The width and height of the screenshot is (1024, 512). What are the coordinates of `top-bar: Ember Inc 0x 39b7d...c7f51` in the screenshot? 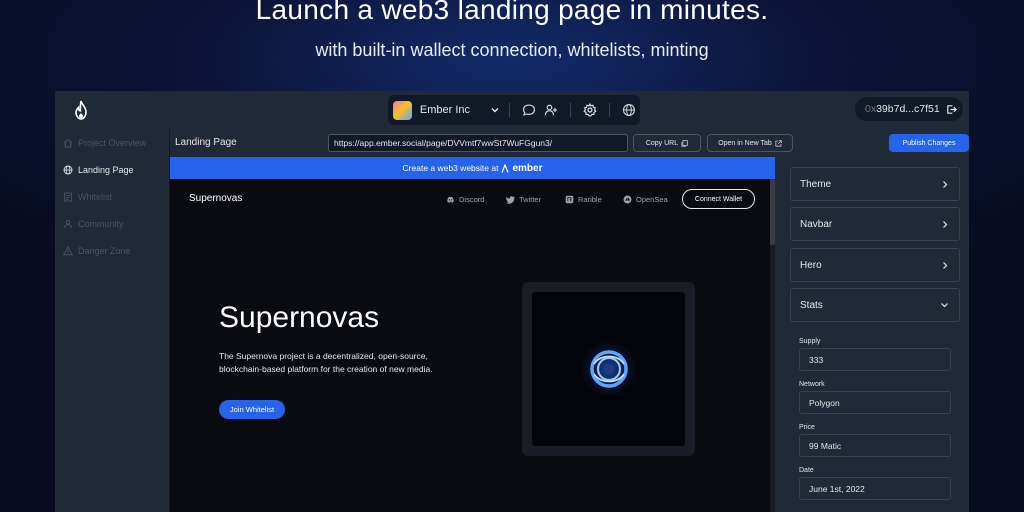 It's located at (512, 110).